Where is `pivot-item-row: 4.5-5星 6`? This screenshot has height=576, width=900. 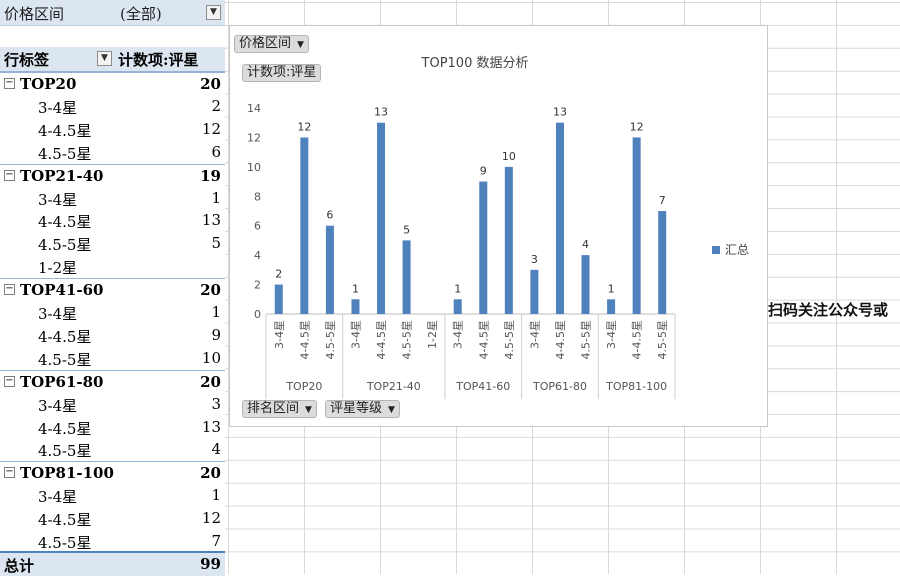
pivot-item-row: 4.5-5星 6 is located at coordinates (112, 152).